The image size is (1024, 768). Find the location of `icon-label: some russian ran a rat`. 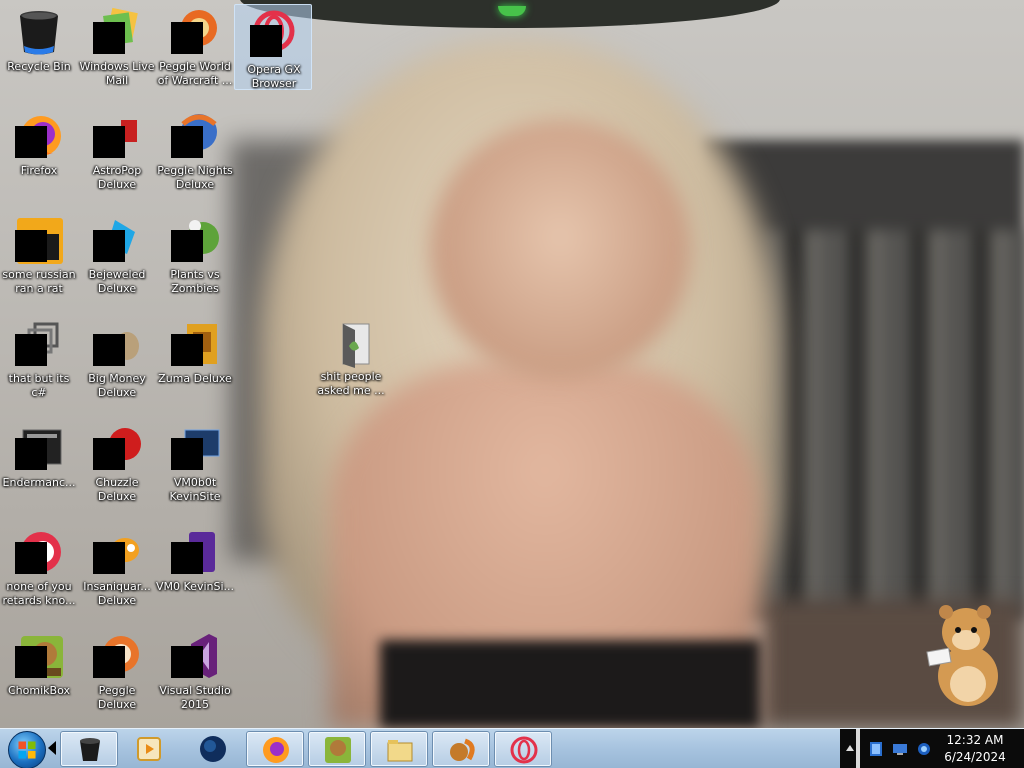

icon-label: some russian ran a rat is located at coordinates (39, 281).